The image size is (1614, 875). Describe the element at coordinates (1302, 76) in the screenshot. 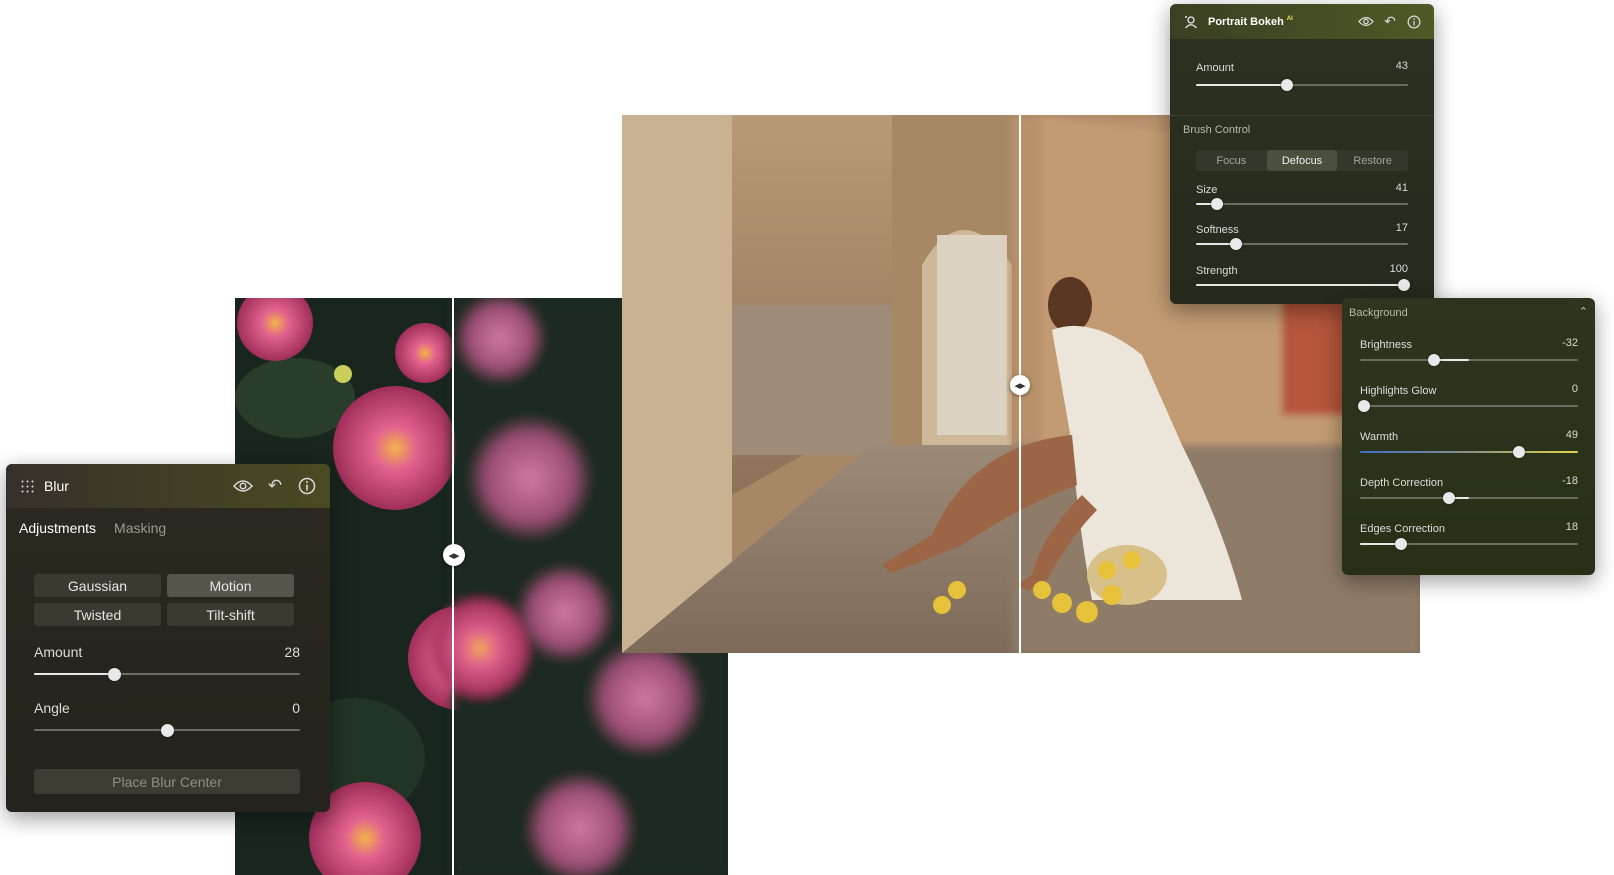

I see `bokeh-amount-row: Amount 43` at that location.